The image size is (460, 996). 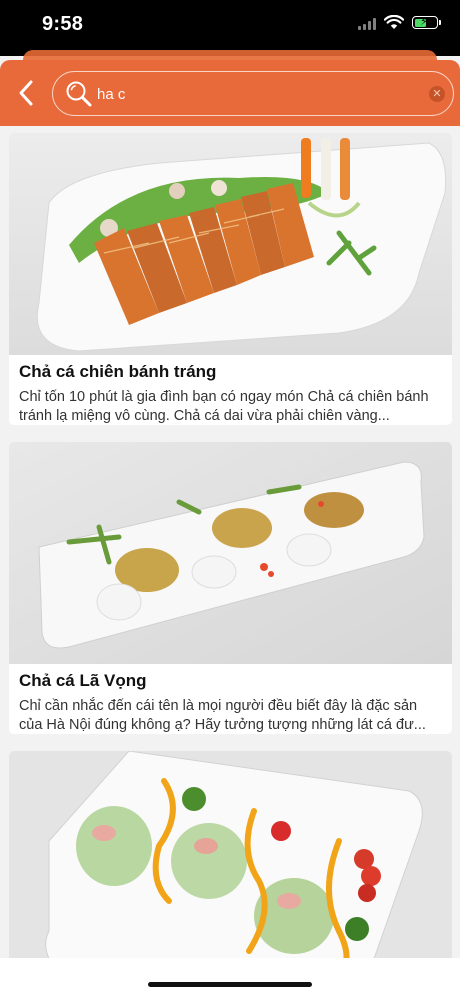 I want to click on bottom-safe-area, so click(x=230, y=977).